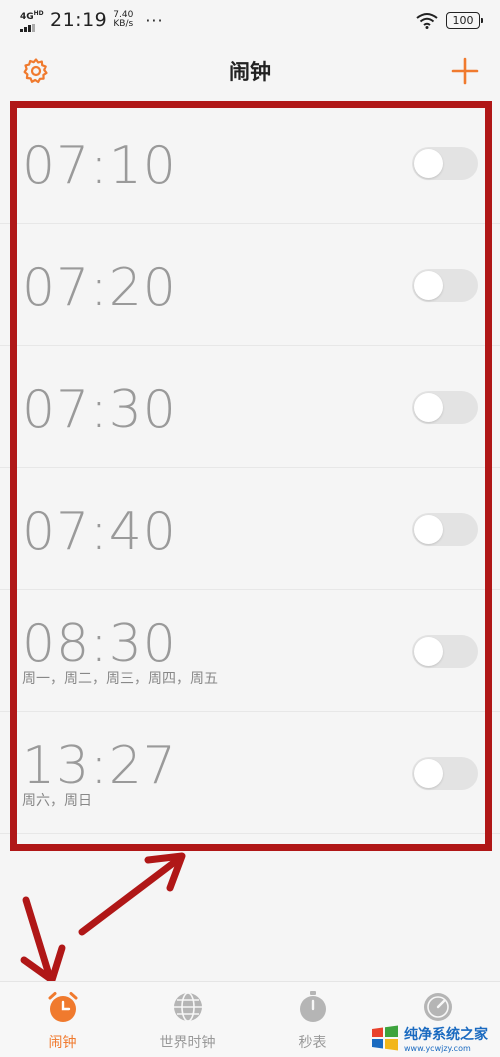 Image resolution: width=500 pixels, height=1057 pixels. I want to click on gear-icon, so click(36, 71).